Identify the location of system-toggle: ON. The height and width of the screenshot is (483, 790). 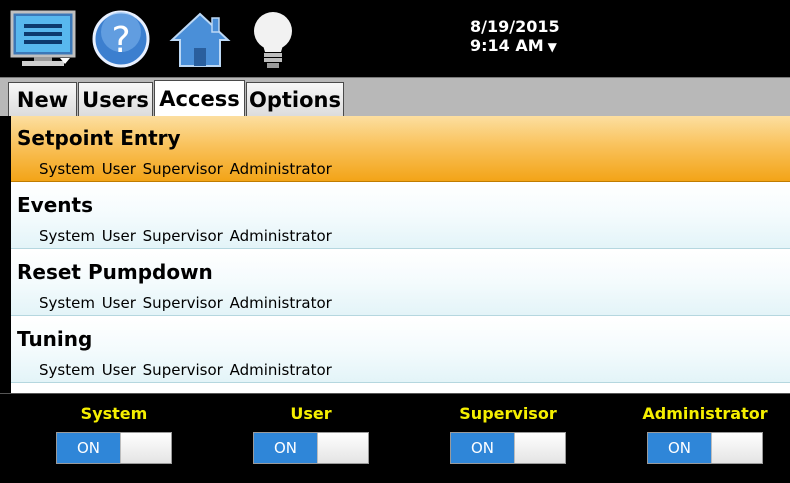
(114, 448).